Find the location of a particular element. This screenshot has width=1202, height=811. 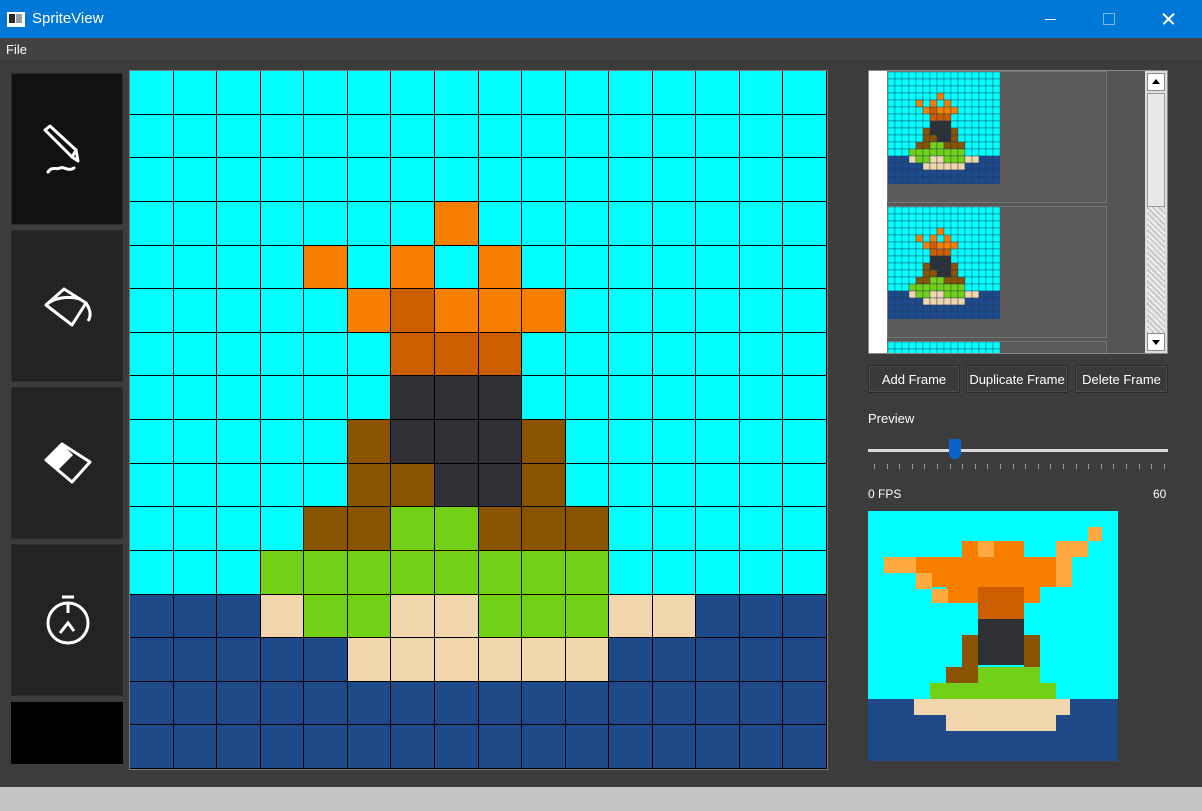

minimize-button is located at coordinates (1051, 19).